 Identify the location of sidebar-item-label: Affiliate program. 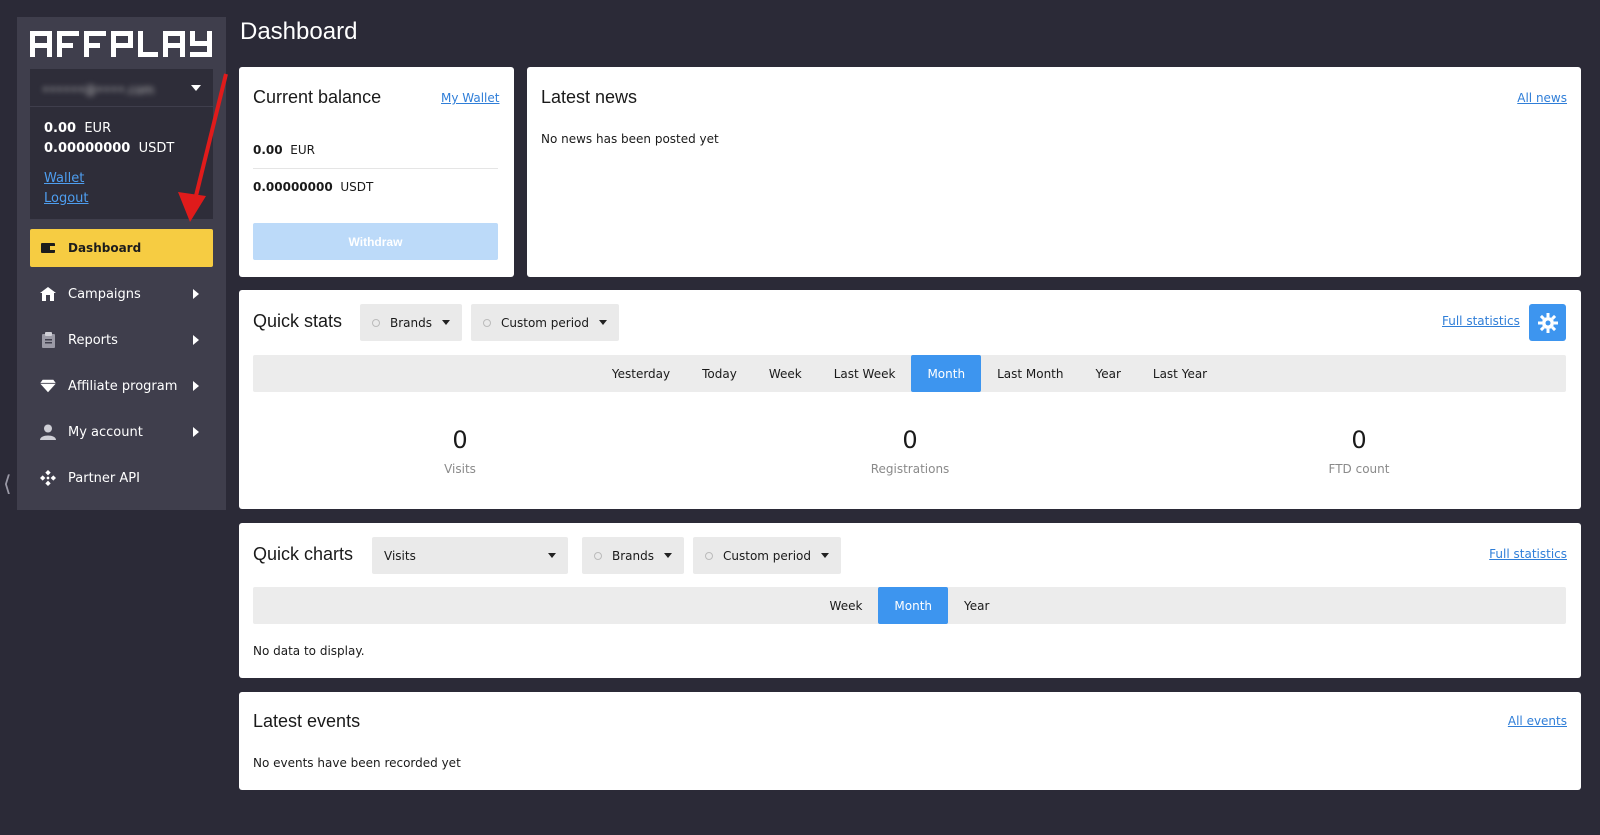
(123, 386).